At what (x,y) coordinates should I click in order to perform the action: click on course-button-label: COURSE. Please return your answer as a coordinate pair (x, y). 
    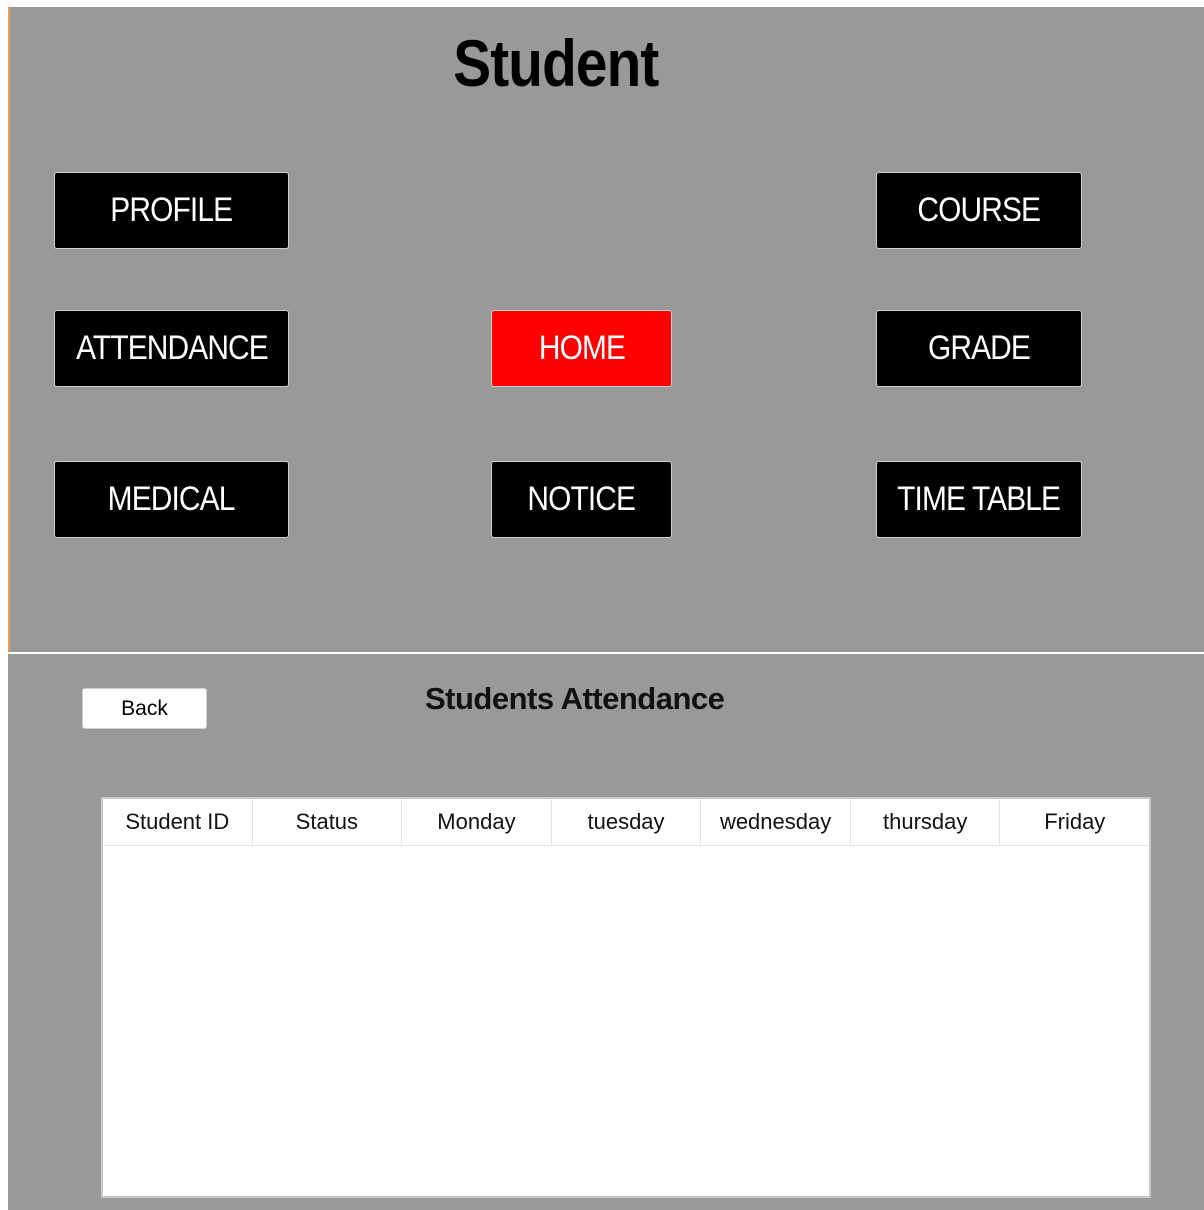
    Looking at the image, I should click on (979, 210).